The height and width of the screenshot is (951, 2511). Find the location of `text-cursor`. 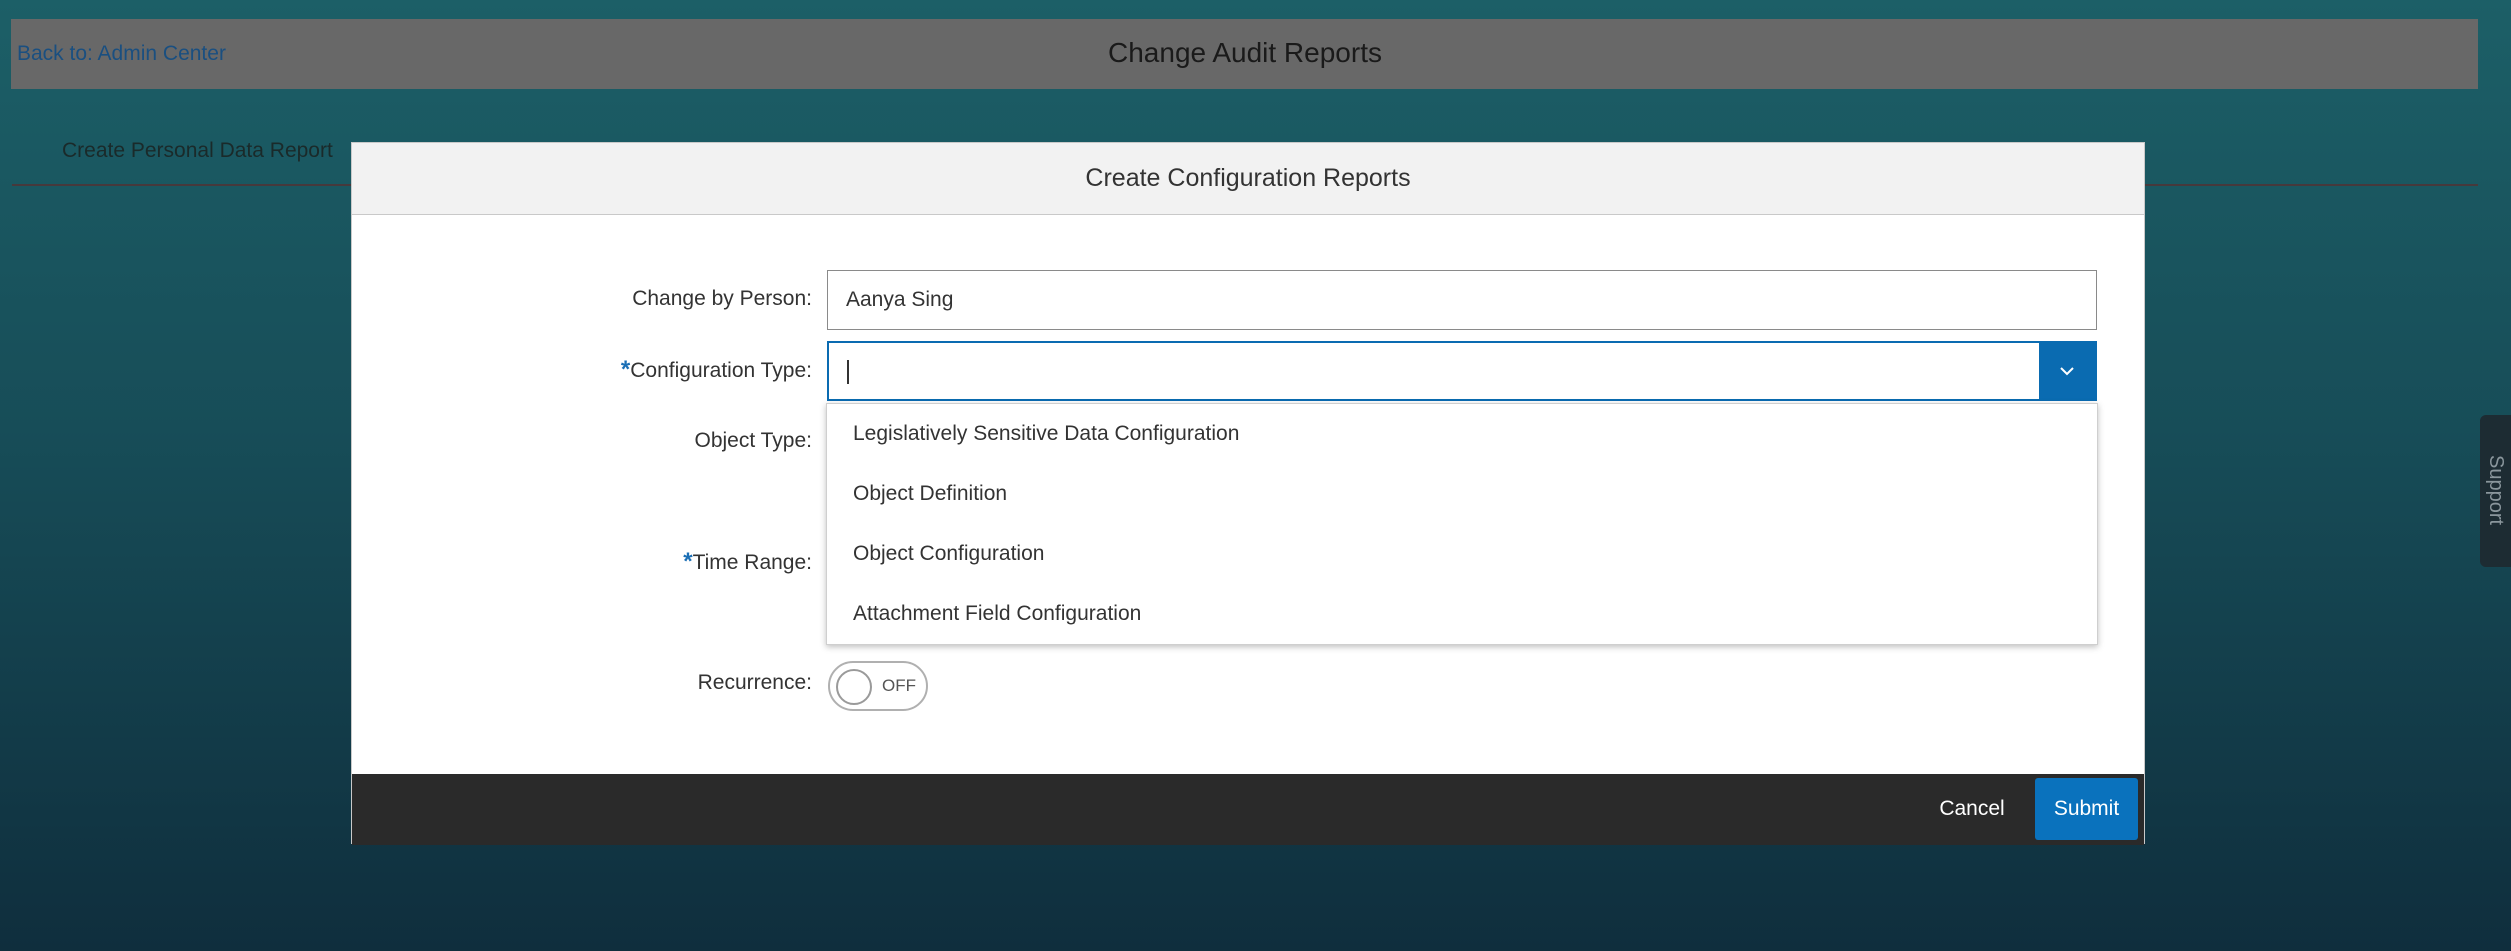

text-cursor is located at coordinates (848, 372).